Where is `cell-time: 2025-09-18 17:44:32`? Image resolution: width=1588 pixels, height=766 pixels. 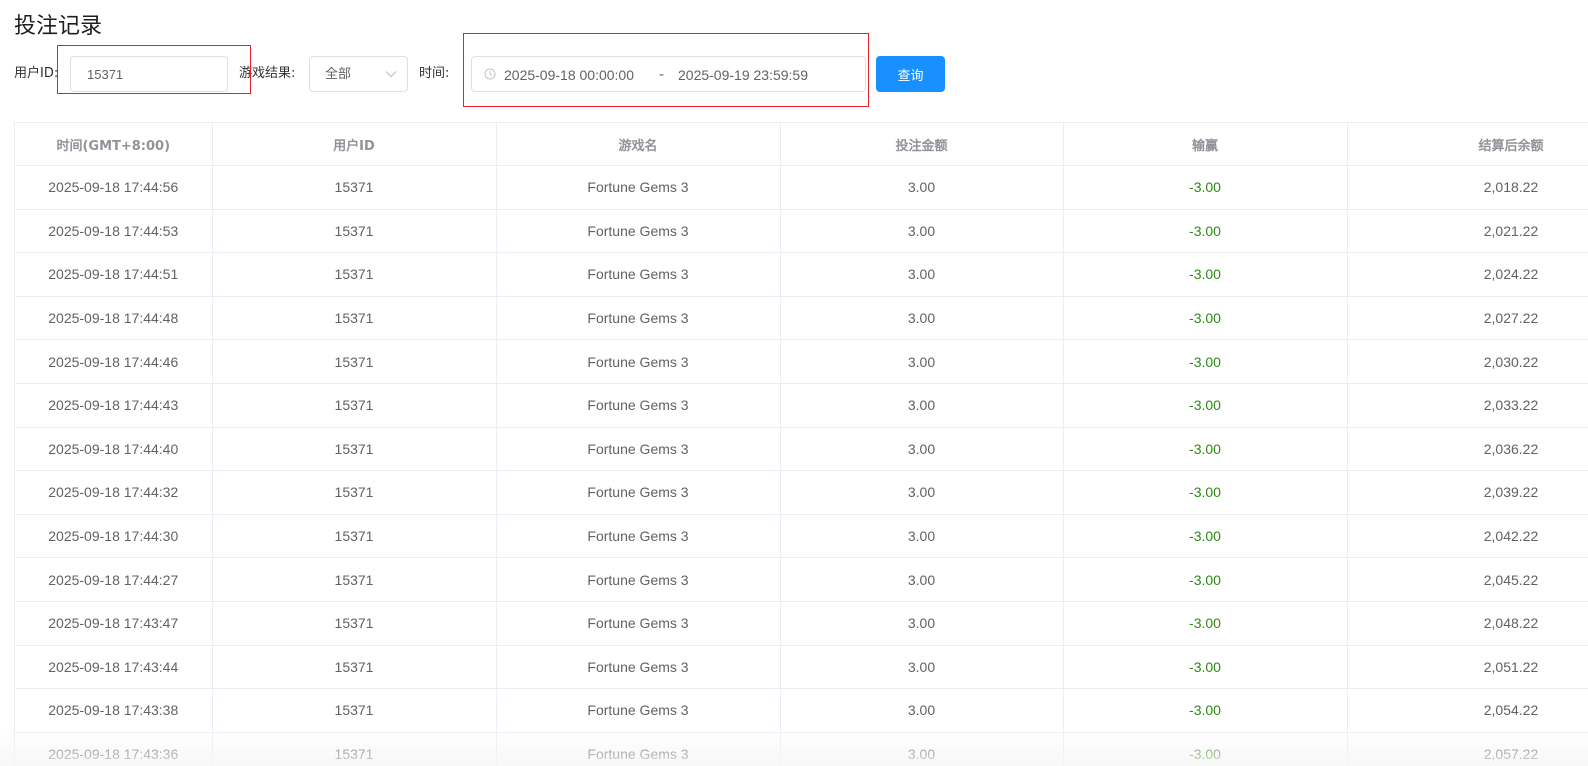
cell-time: 2025-09-18 17:44:32 is located at coordinates (114, 492).